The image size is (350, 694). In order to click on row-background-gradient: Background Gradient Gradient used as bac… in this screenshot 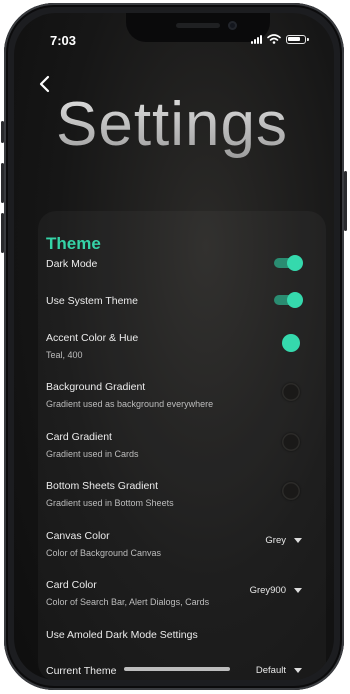, I will do `click(181, 395)`.